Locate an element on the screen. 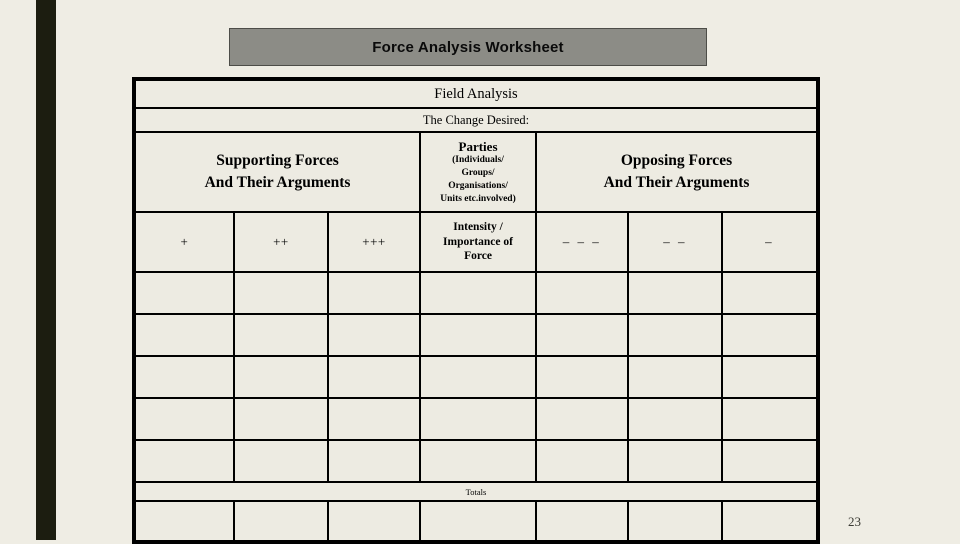 Image resolution: width=960 pixels, height=544 pixels. banner-row: Field Analysis is located at coordinates (476, 94).